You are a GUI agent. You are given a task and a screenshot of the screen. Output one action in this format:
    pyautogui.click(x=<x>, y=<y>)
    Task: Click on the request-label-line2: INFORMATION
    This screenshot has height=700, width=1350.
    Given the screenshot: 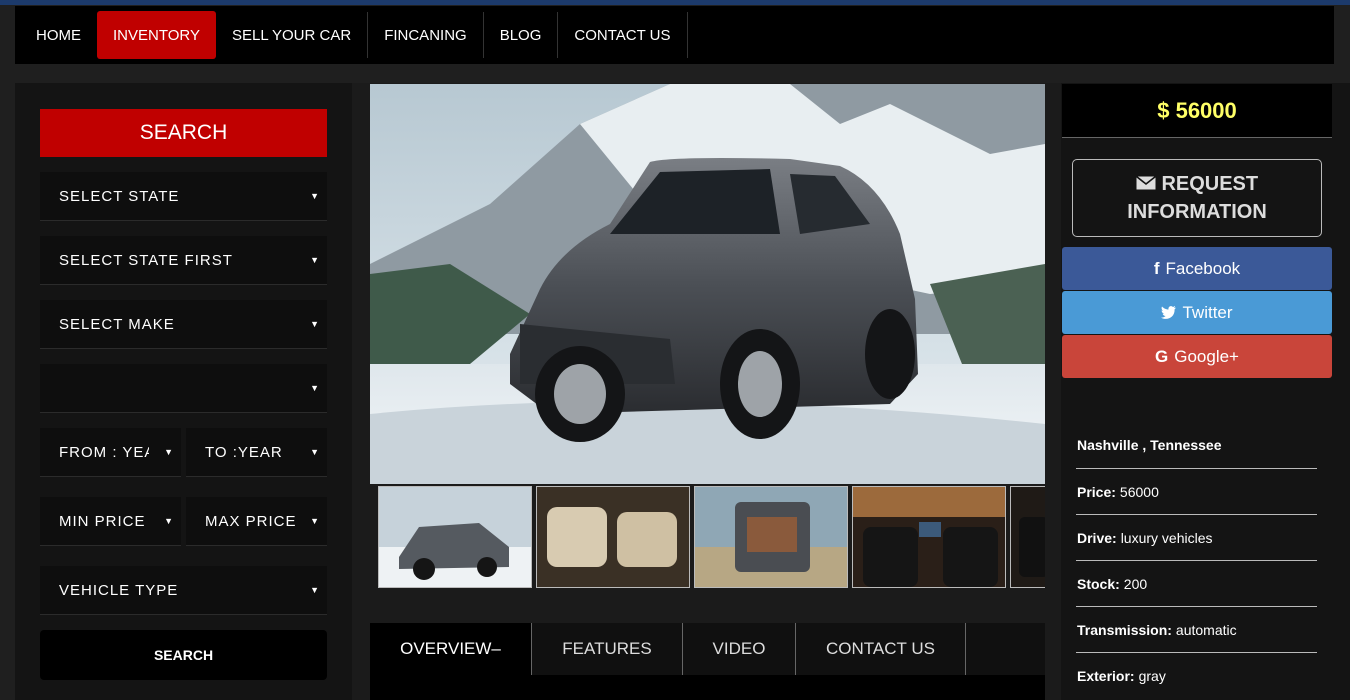 What is the action you would take?
    pyautogui.click(x=1197, y=212)
    